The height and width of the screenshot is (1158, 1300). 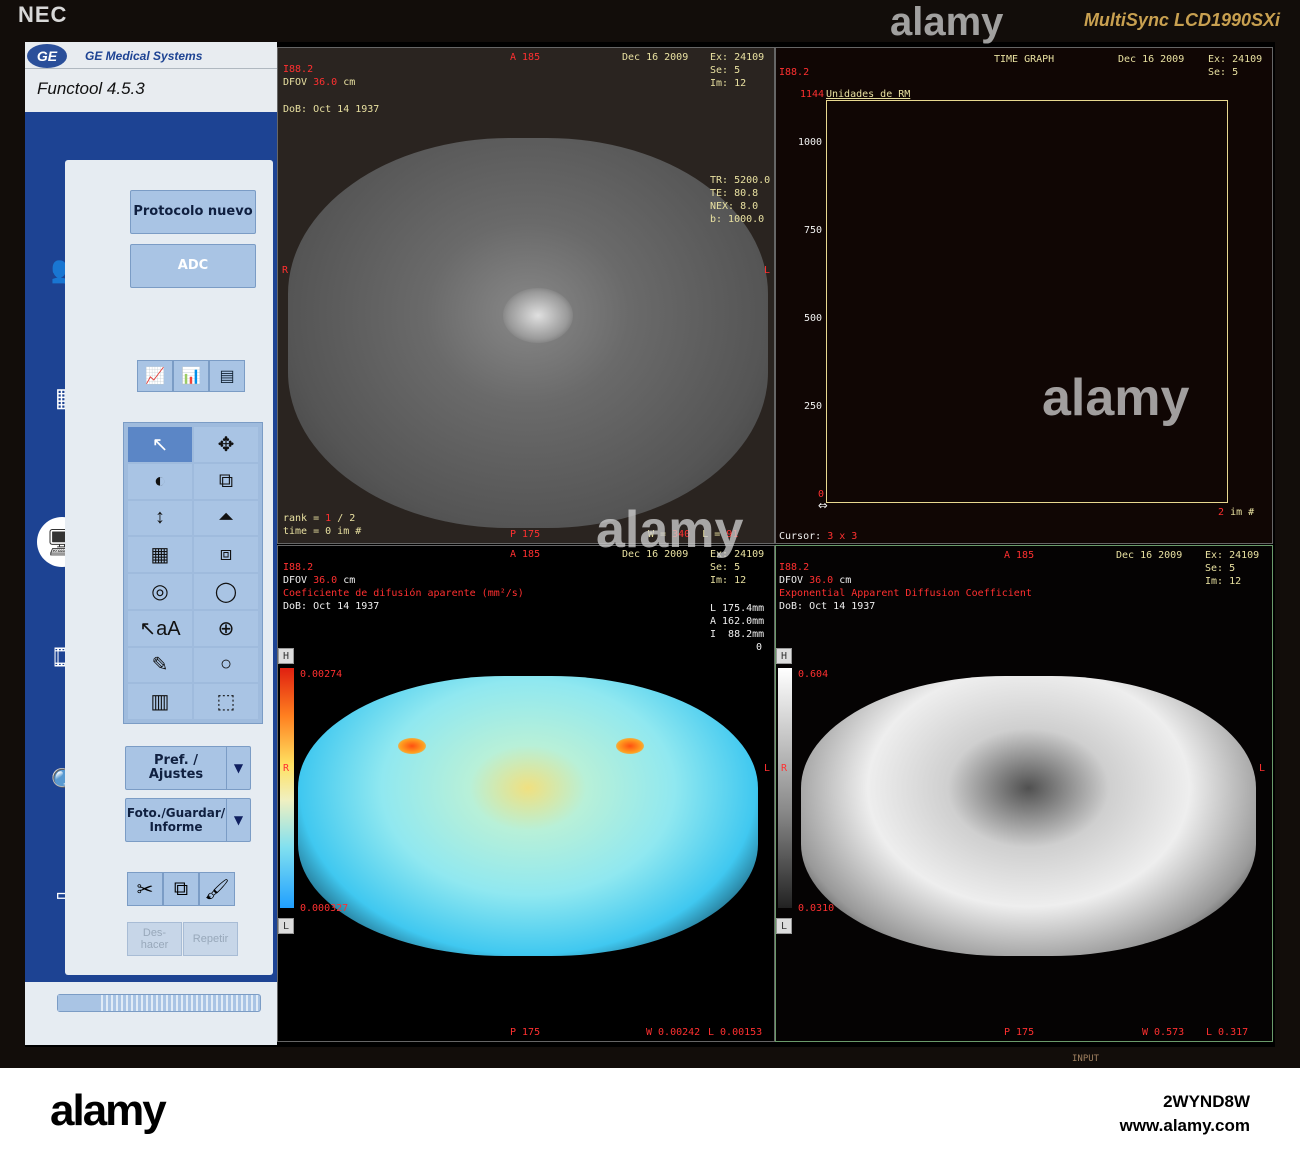 I want to click on compare-windows-icon: ⧈, so click(x=226, y=554).